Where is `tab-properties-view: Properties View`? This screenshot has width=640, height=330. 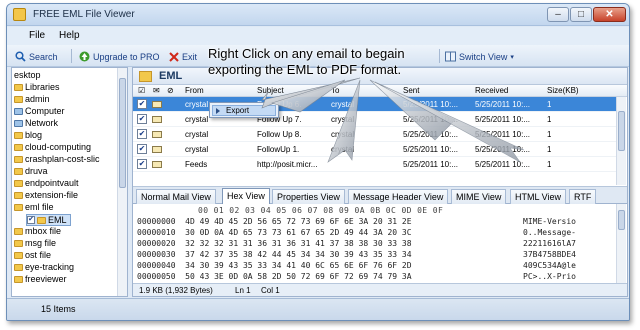 tab-properties-view: Properties View is located at coordinates (308, 196).